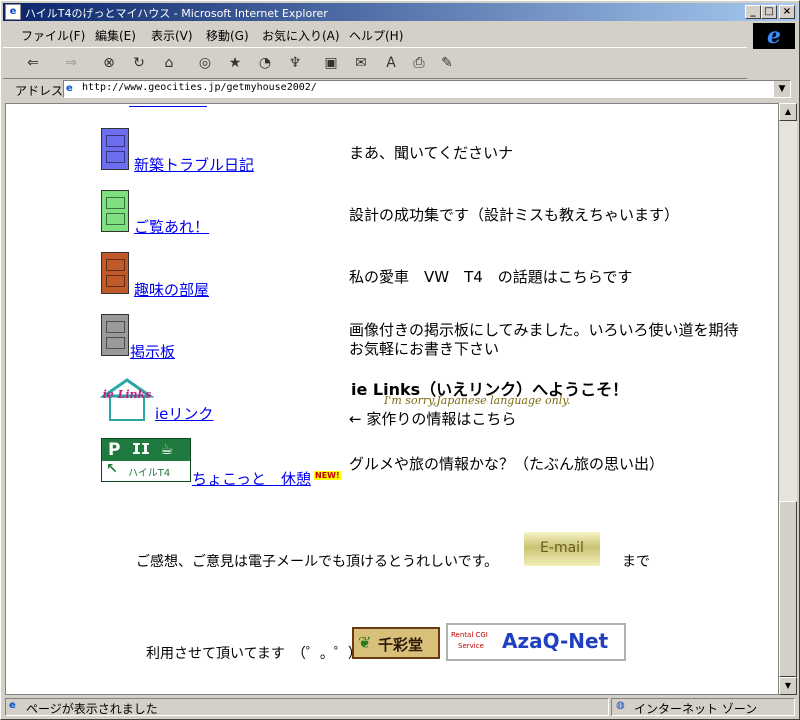 This screenshot has width=800, height=720. What do you see at coordinates (317, 562) in the screenshot?
I see `contact-text: ご感想、ご意見は電子メールでも頂けるとうれしいです。` at bounding box center [317, 562].